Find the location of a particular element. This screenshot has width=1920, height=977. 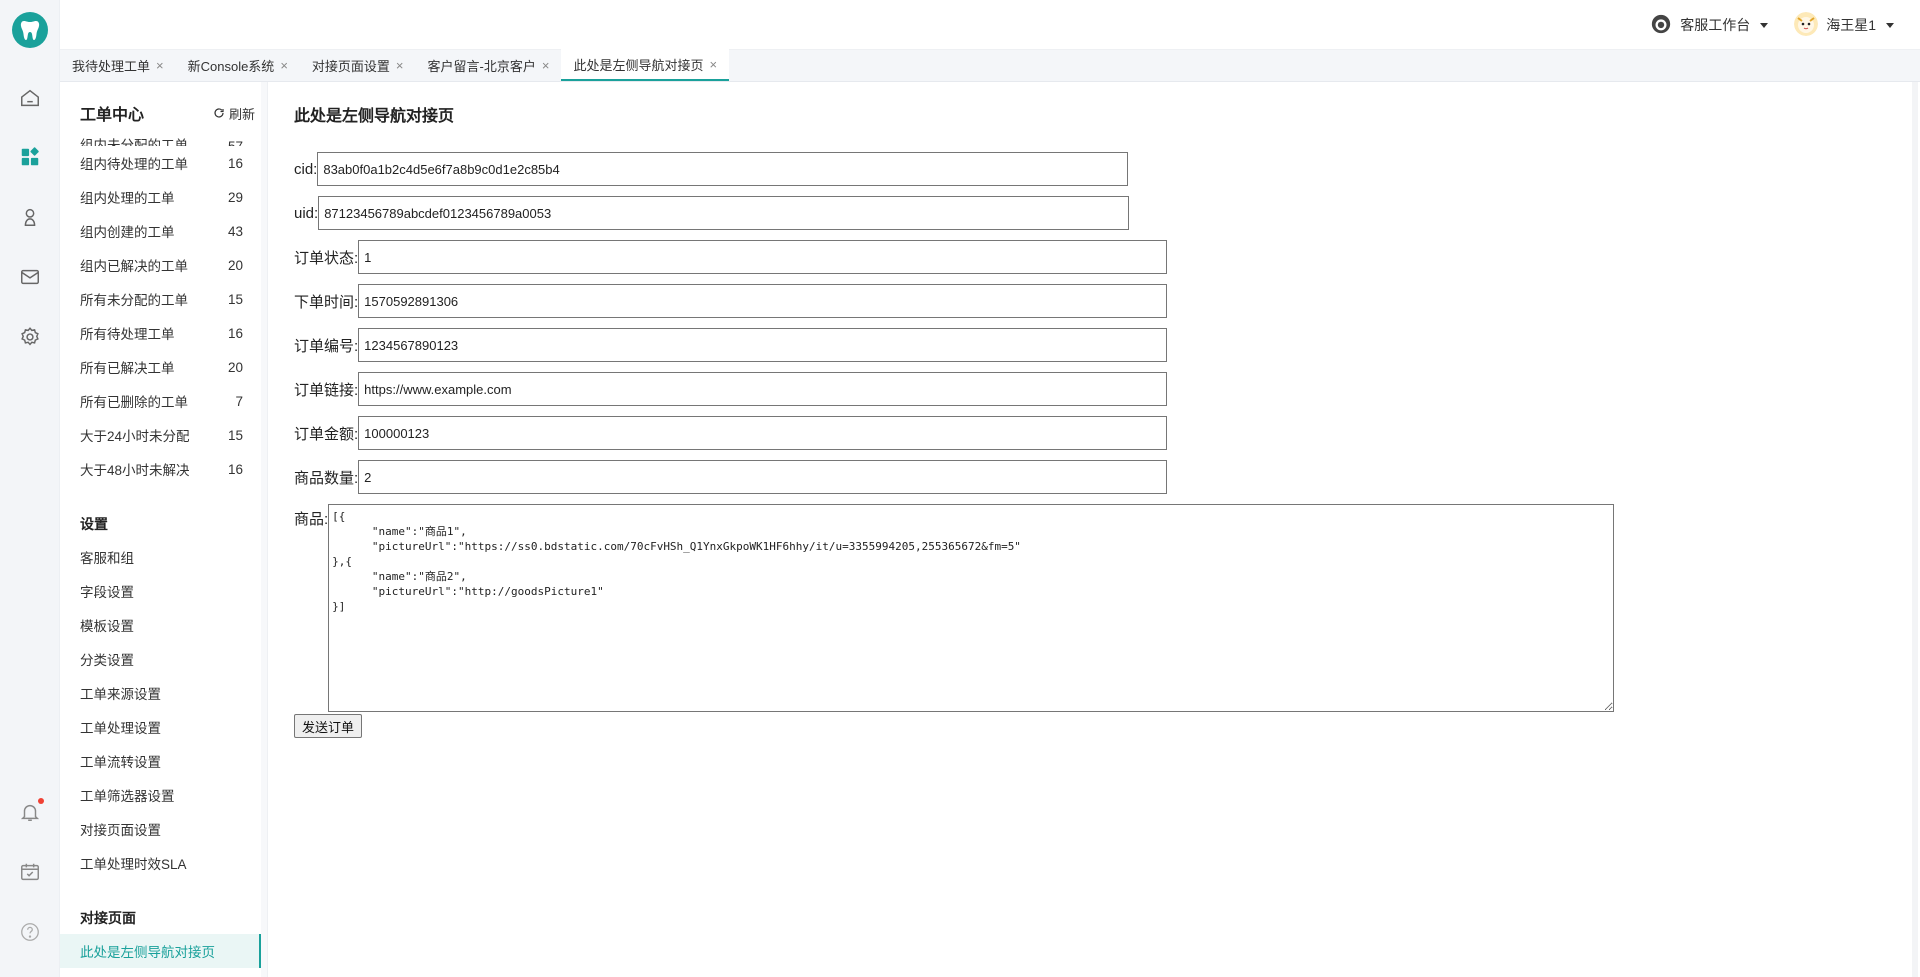

tab-4: 此处是左侧导航对接页 × is located at coordinates (645, 65).